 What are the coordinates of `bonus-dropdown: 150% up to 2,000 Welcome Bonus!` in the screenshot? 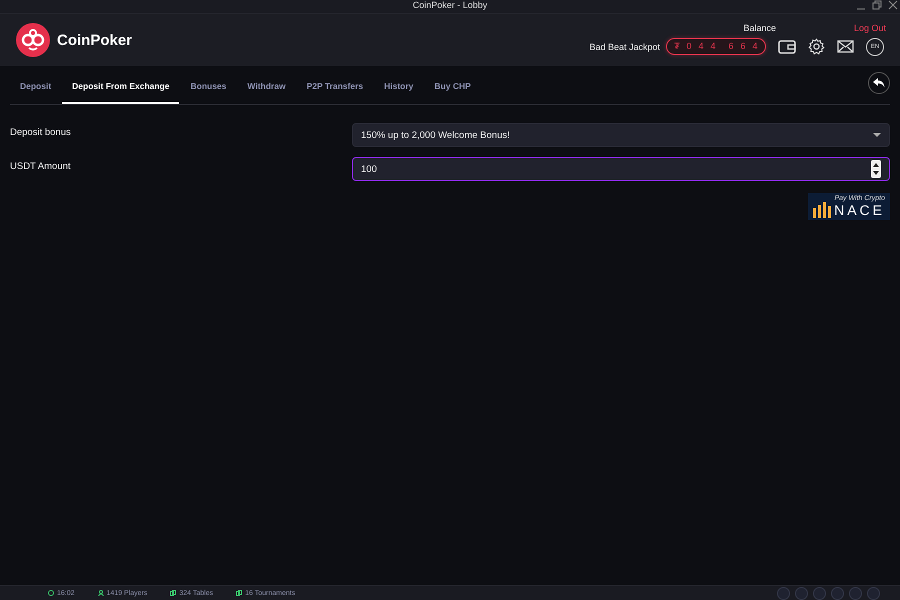 It's located at (621, 135).